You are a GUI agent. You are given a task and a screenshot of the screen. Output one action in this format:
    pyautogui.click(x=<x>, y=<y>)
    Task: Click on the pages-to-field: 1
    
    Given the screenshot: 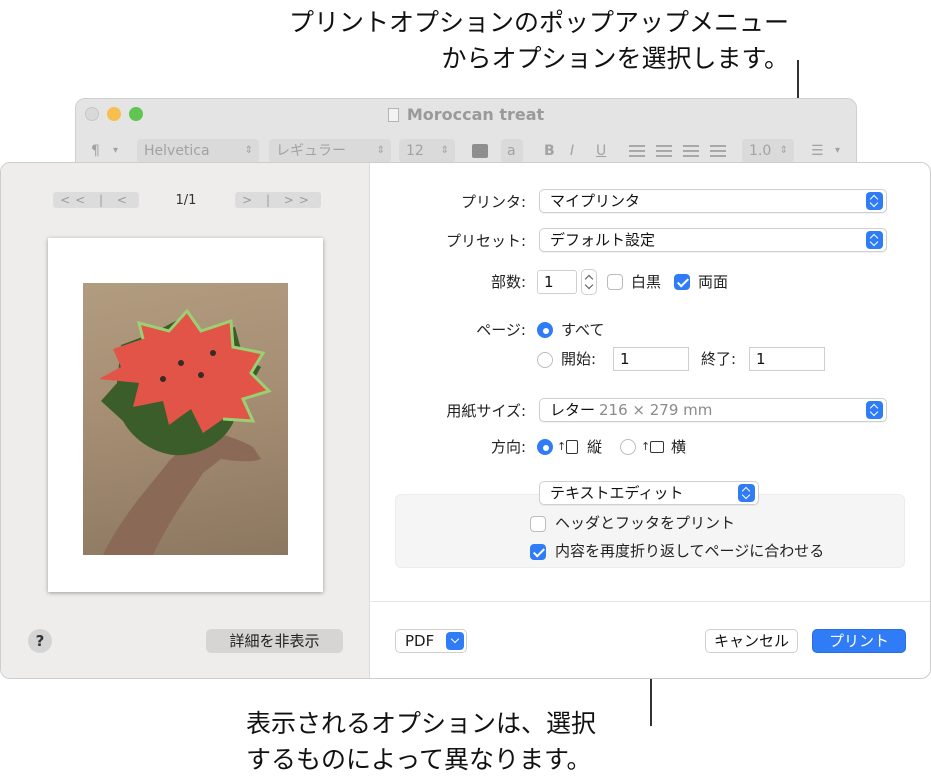 What is the action you would take?
    pyautogui.click(x=787, y=359)
    